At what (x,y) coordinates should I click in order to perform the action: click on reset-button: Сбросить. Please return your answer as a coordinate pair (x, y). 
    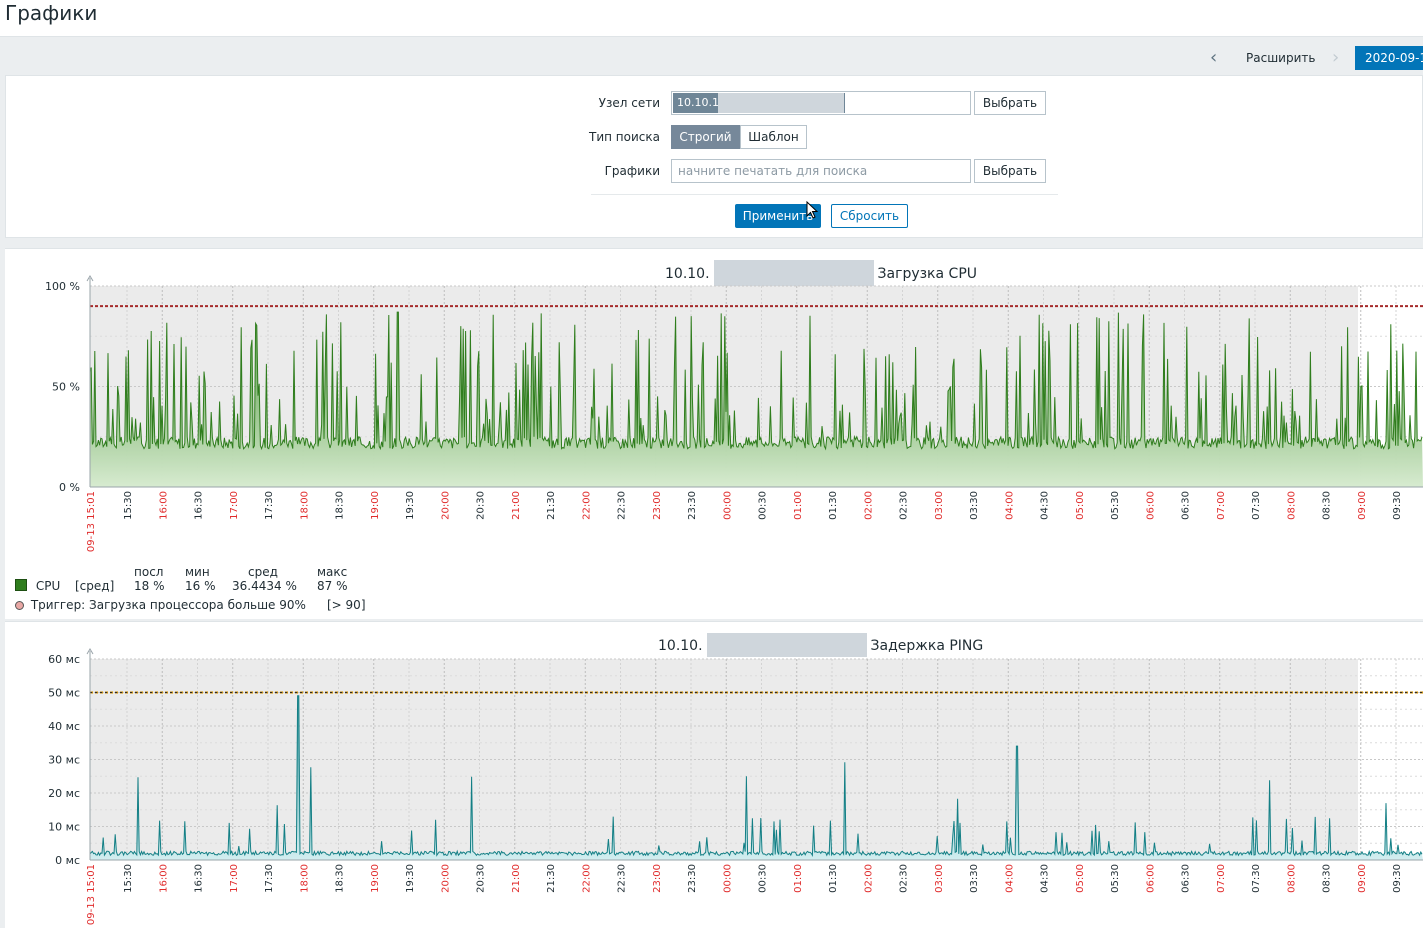
    Looking at the image, I should click on (869, 216).